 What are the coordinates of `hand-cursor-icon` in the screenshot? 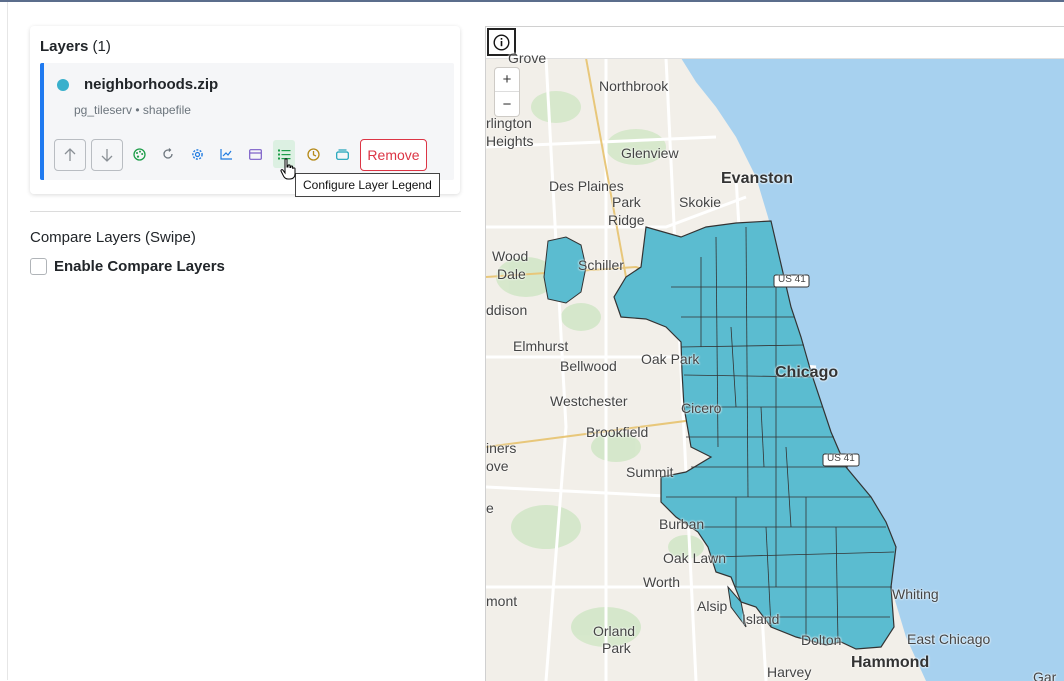 It's located at (288, 169).